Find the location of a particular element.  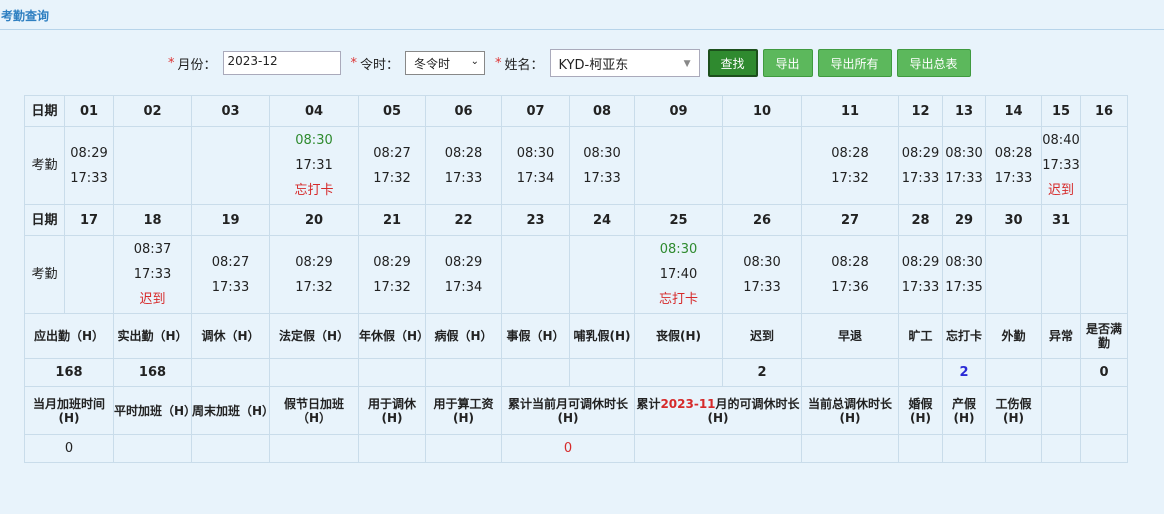

attendance-cell: 08:27 17:32 is located at coordinates (392, 165).